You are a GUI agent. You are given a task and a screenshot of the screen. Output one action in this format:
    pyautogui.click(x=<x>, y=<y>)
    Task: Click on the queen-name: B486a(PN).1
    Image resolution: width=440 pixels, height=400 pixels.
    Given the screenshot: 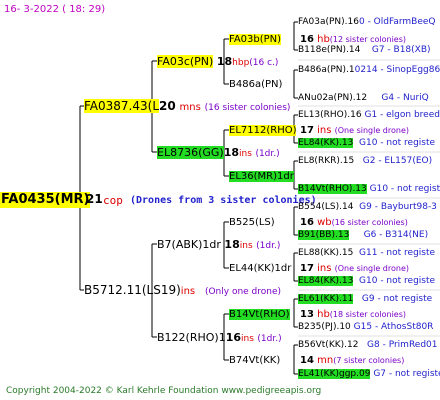 What is the action you would take?
    pyautogui.click(x=326, y=70)
    